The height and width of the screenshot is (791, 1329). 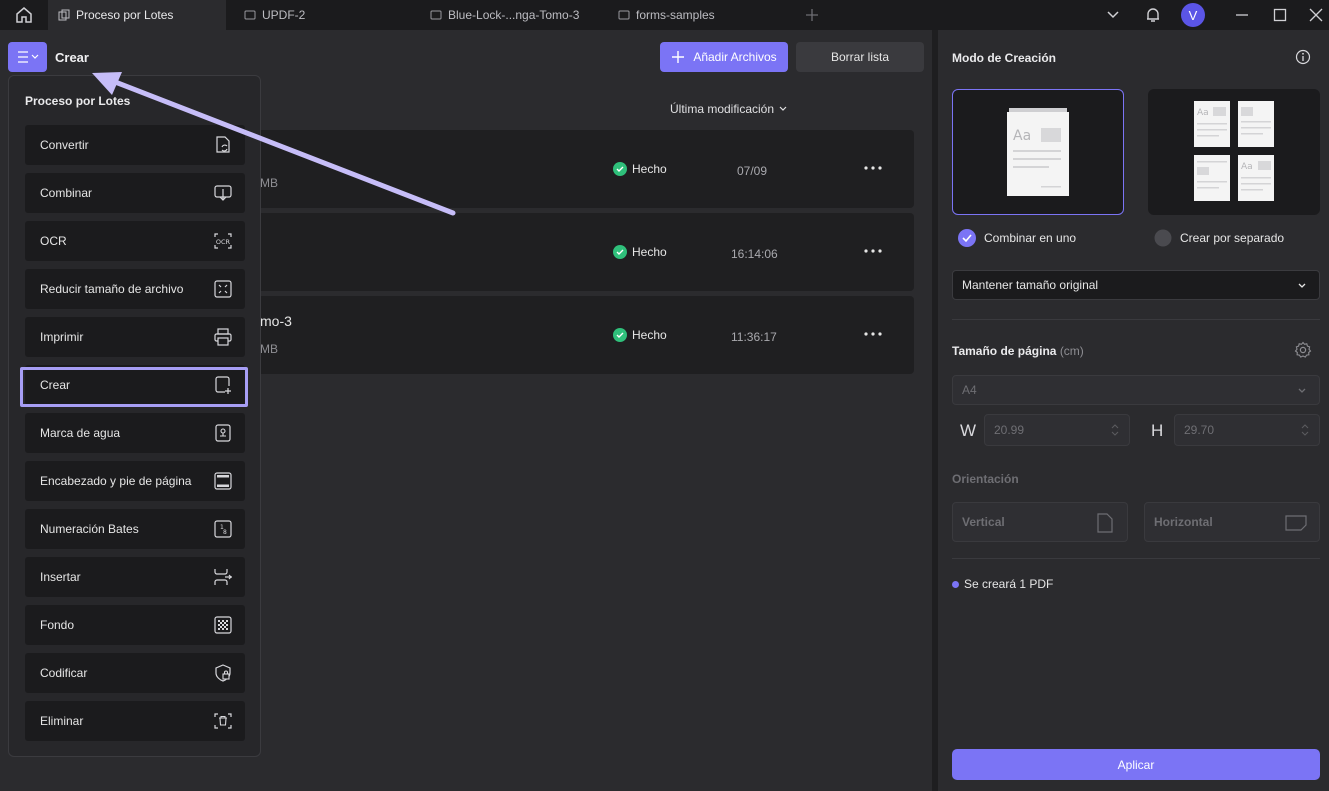 I want to click on horizontal-label: Horizontal, so click(x=1183, y=522).